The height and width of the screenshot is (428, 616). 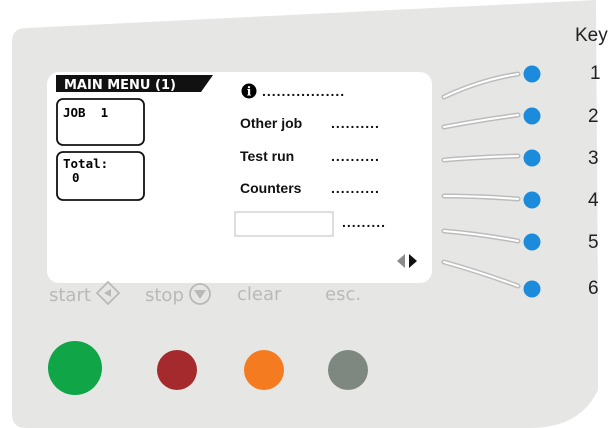 I want to click on key-number-2: 2, so click(x=593, y=116).